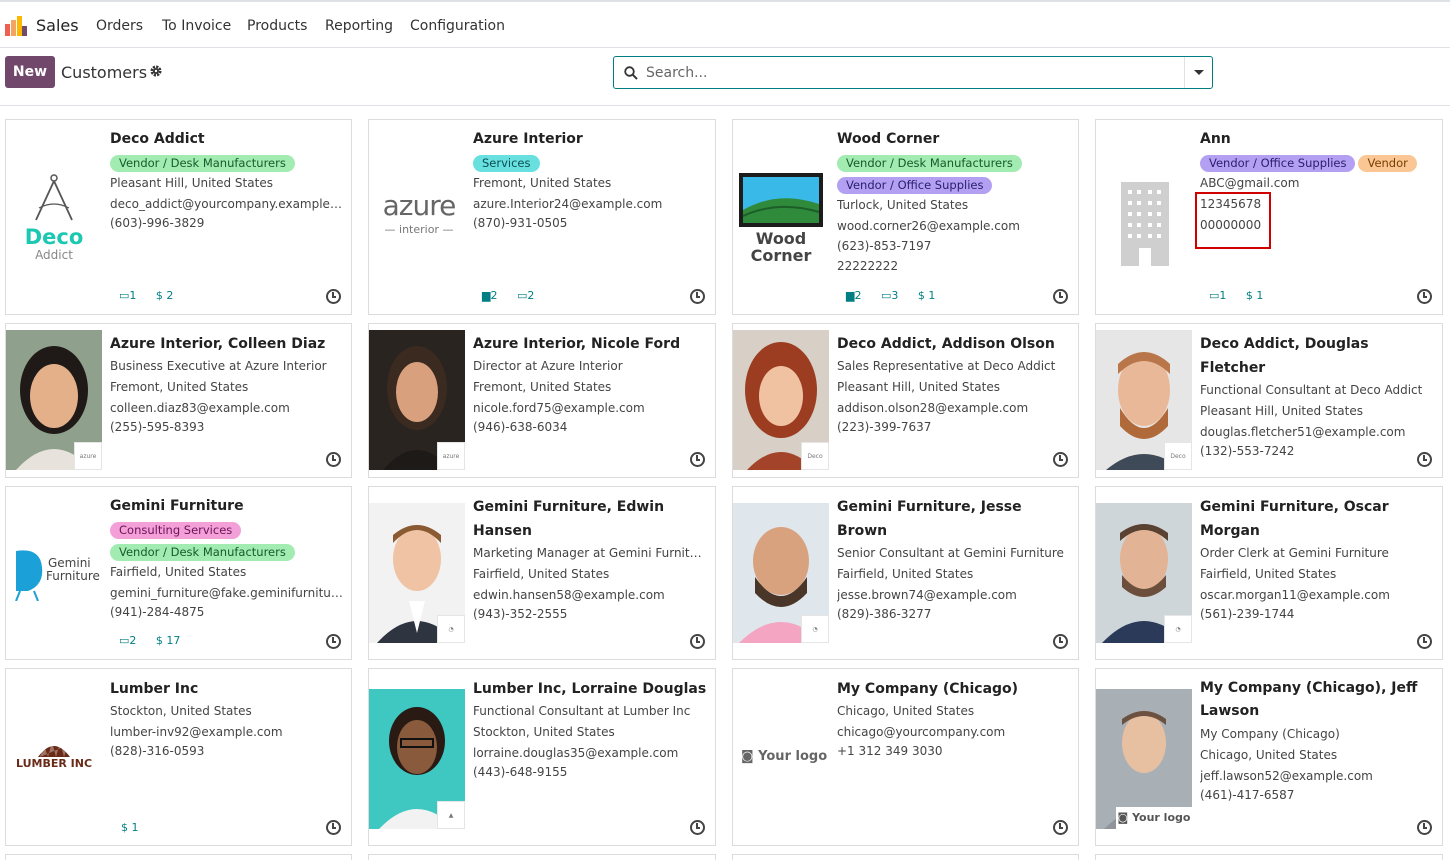  I want to click on menu-to-invoice: To Invoice, so click(196, 26).